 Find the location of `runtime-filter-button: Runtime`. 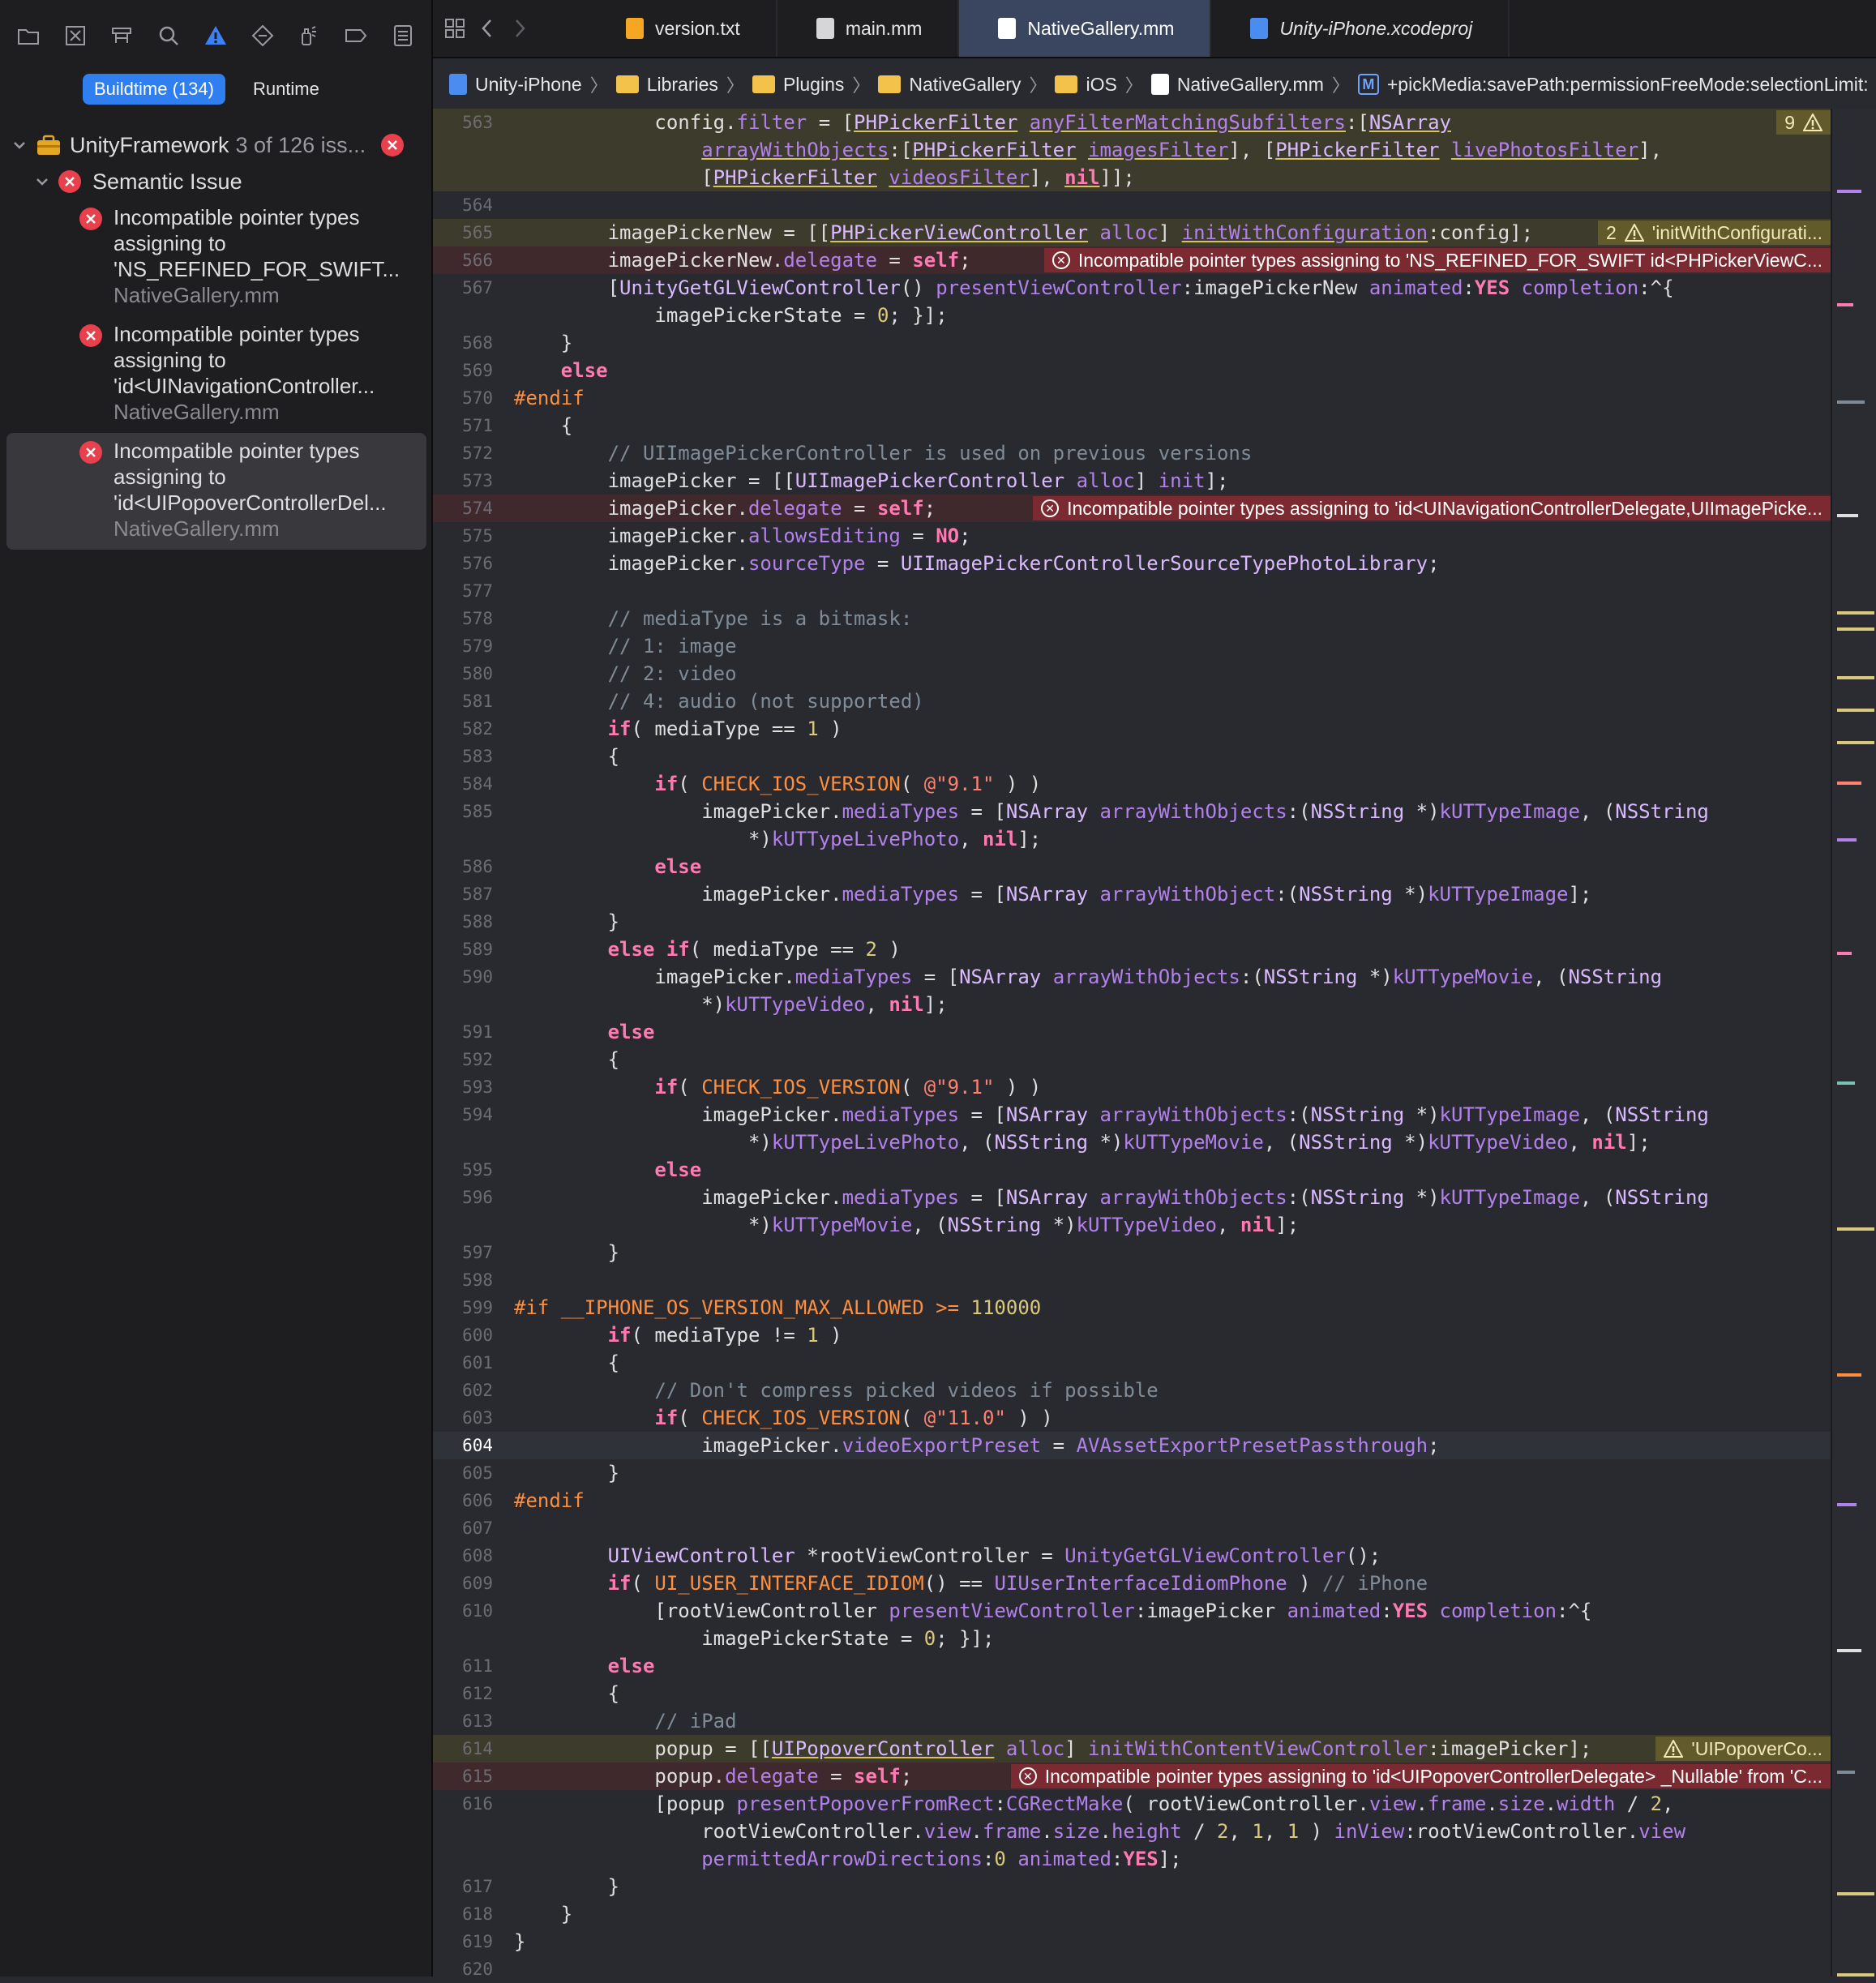

runtime-filter-button: Runtime is located at coordinates (286, 90).